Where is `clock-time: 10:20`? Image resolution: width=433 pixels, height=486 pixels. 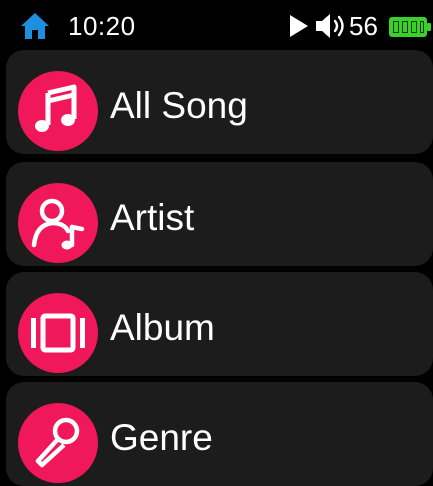 clock-time: 10:20 is located at coordinates (102, 26).